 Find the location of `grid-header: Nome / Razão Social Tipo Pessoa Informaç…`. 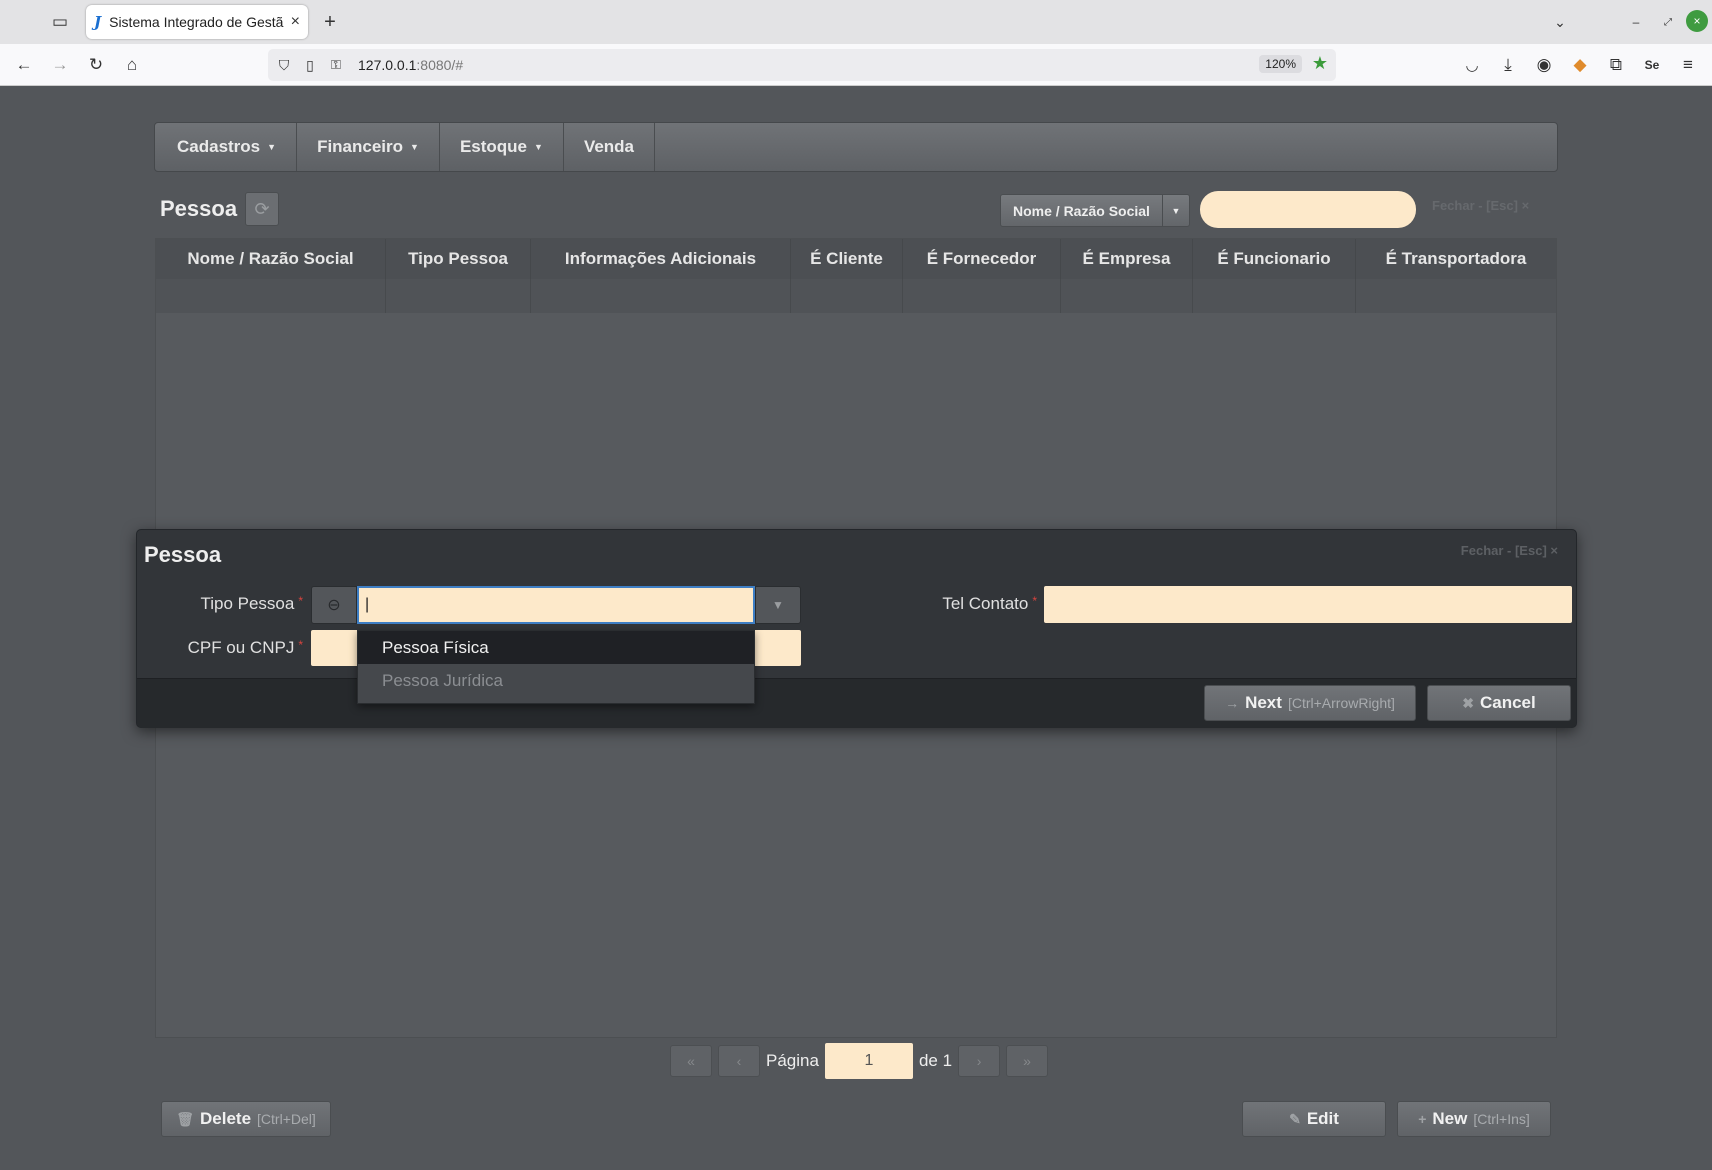

grid-header: Nome / Razão Social Tipo Pessoa Informaç… is located at coordinates (856, 259).